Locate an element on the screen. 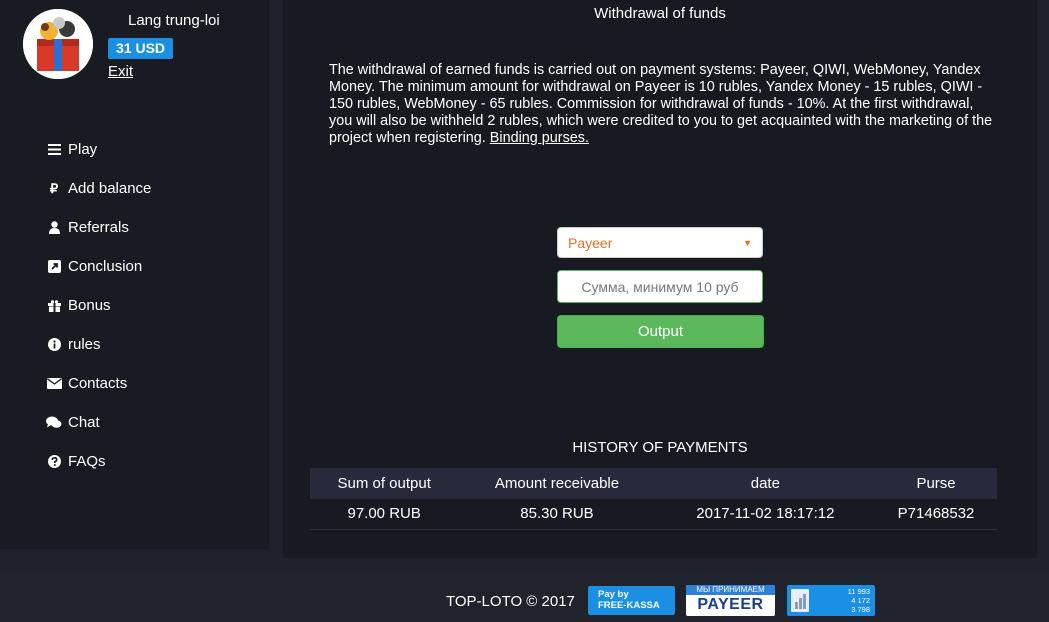  info-icon is located at coordinates (54, 344).